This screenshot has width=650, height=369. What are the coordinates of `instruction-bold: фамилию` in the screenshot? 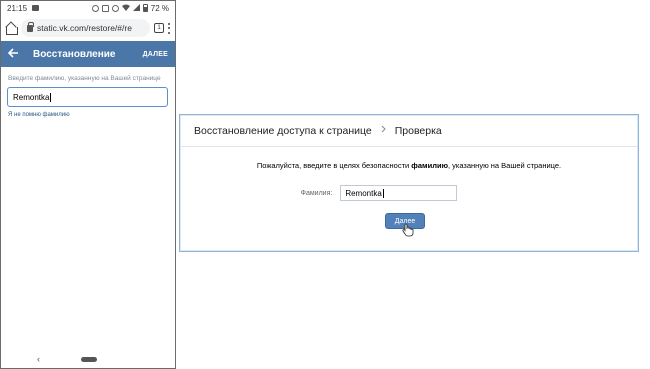 It's located at (429, 165).